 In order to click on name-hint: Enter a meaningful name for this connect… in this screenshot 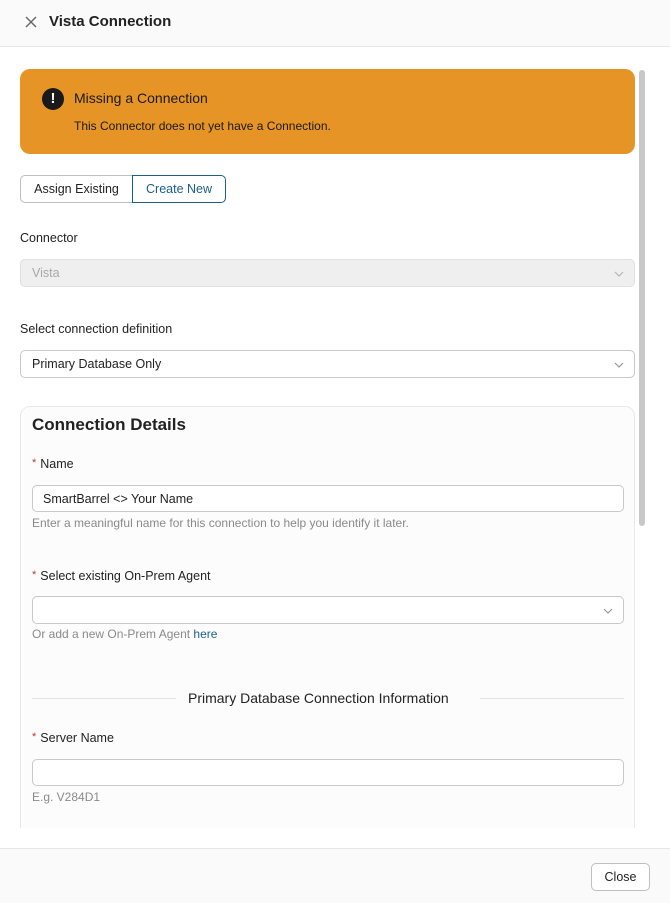, I will do `click(220, 523)`.